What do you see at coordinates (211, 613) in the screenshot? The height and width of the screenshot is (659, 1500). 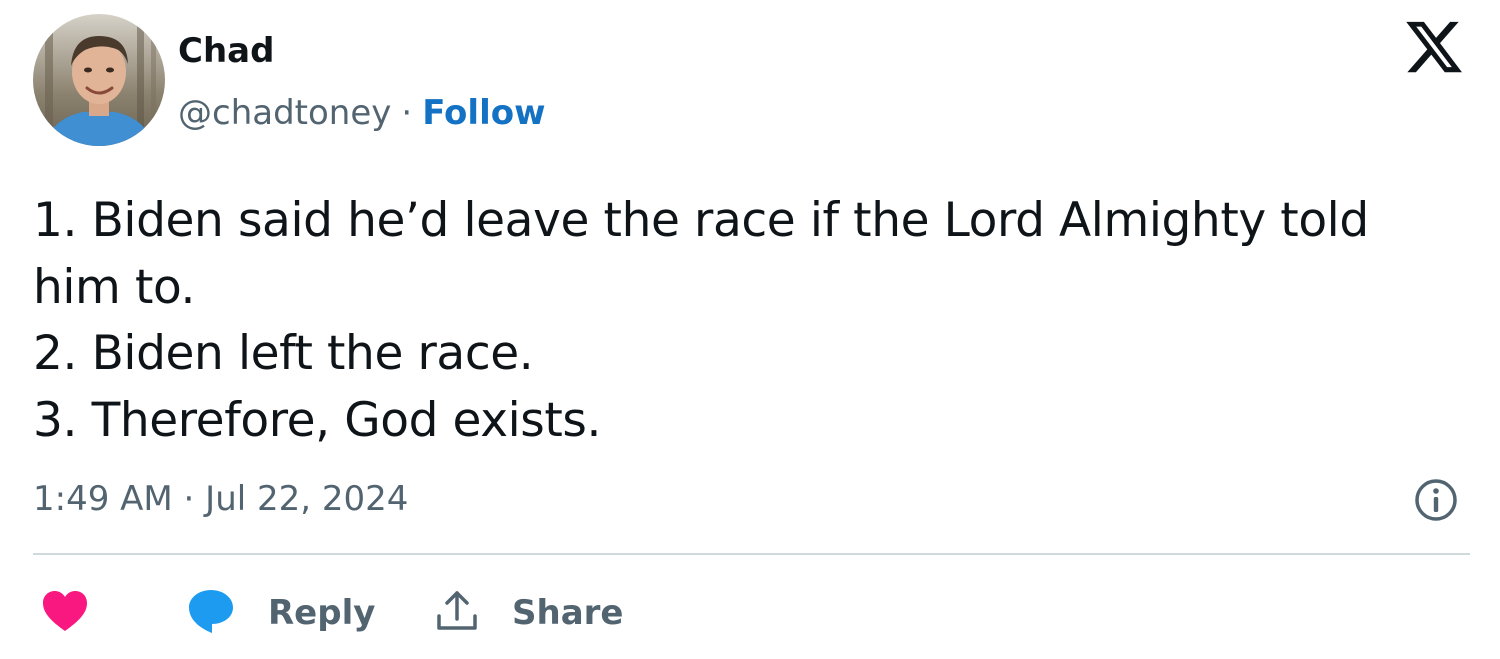 I see `speech-bubble-icon` at bounding box center [211, 613].